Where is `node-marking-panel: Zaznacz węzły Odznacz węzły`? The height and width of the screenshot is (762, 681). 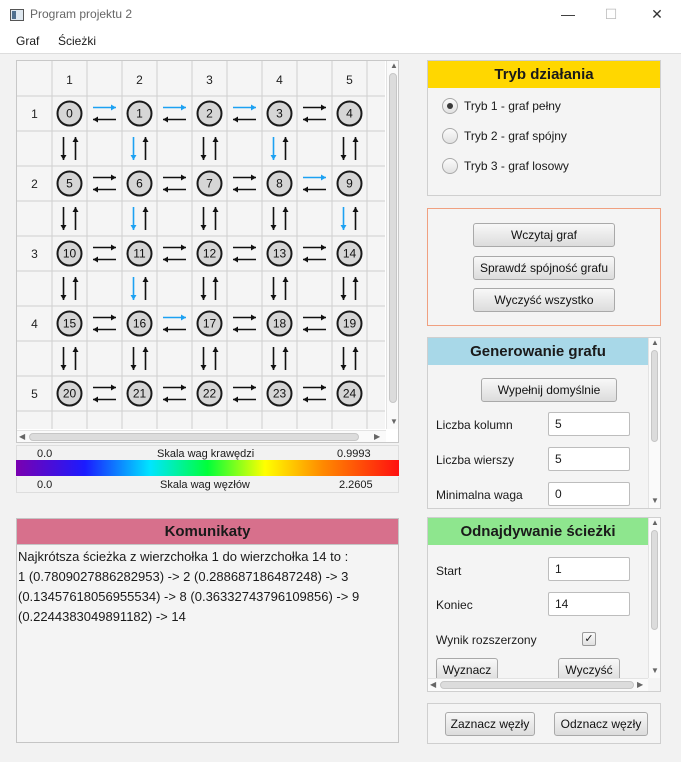
node-marking-panel: Zaznacz węzły Odznacz węzły is located at coordinates (544, 723).